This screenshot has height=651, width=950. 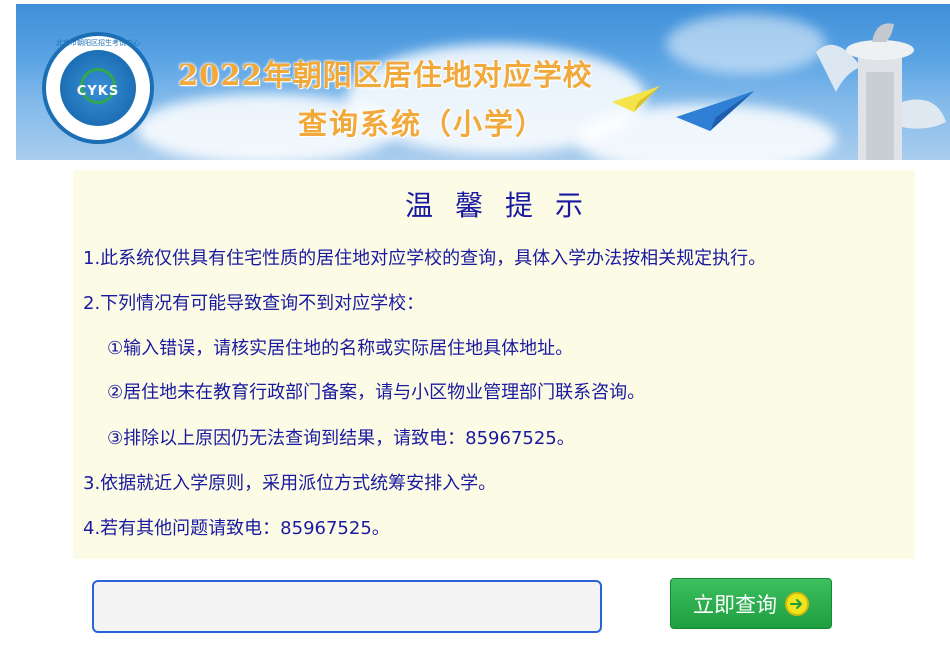 What do you see at coordinates (341, 438) in the screenshot?
I see `tip-subitem-3: ③排除以上原因仍无法查询到结果，请致电：85967525。` at bounding box center [341, 438].